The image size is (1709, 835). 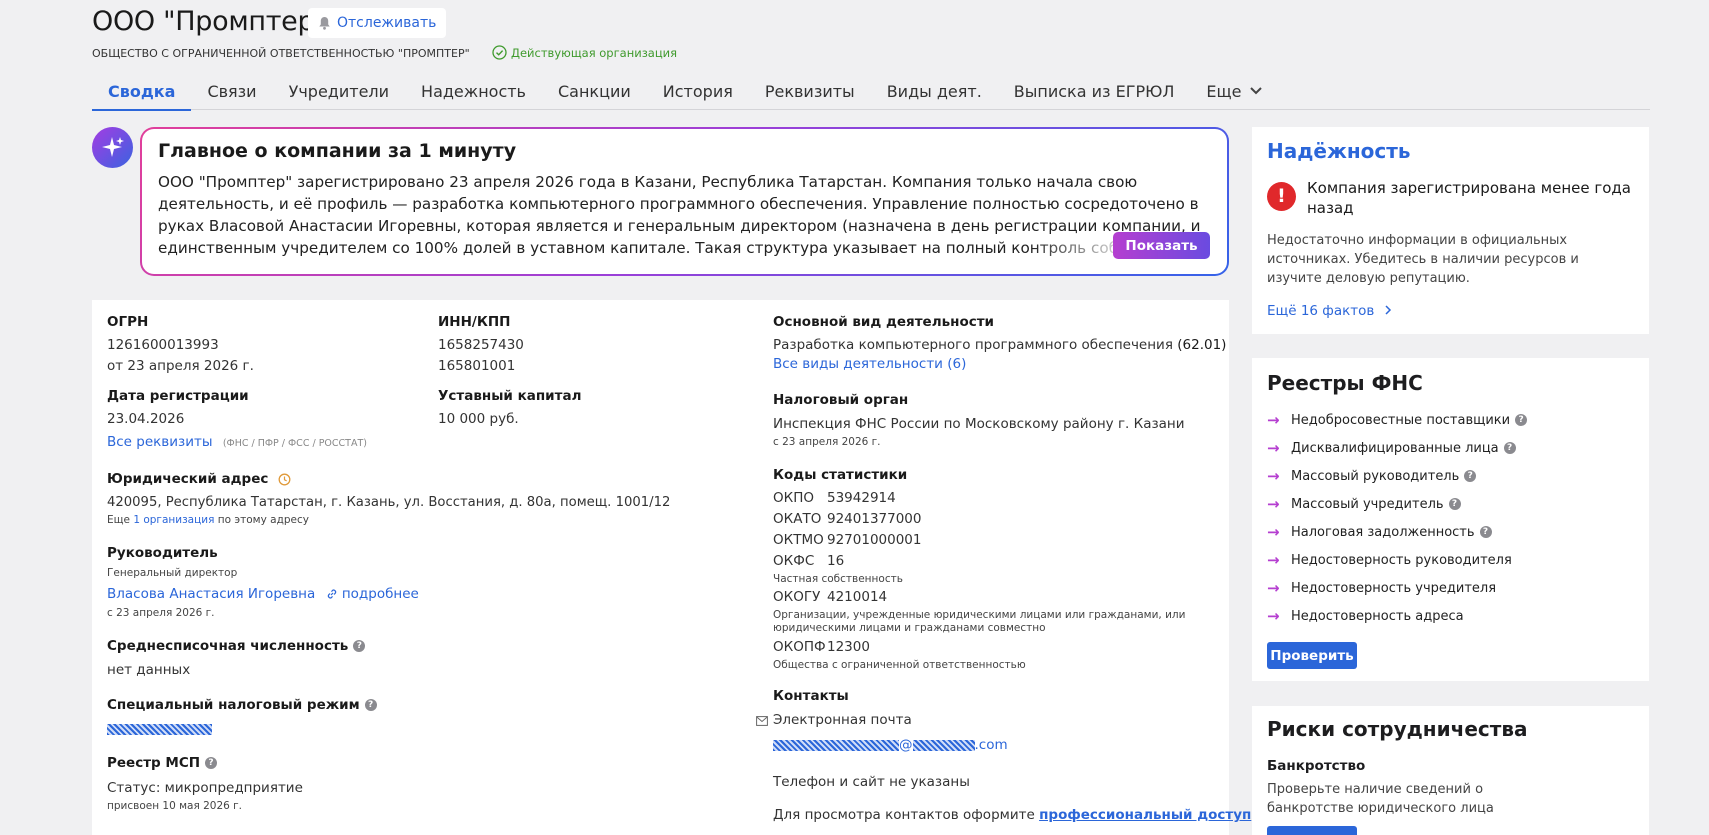 I want to click on risks-title: Риски сотрудничества, so click(x=1397, y=729).